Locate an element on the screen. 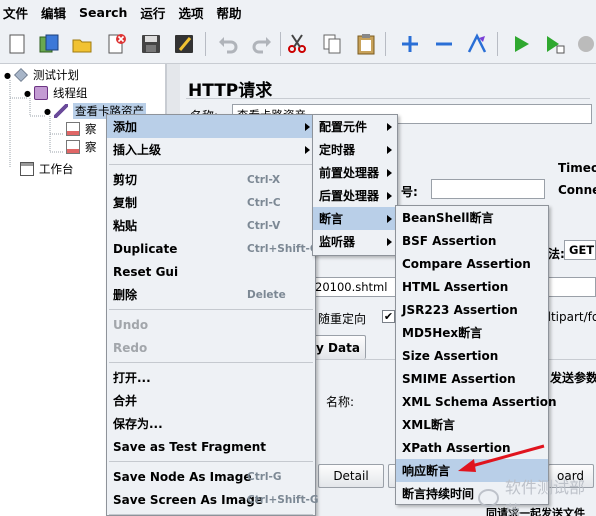 This screenshot has height=516, width=596. watermark: 软件测试部落 is located at coordinates (537, 495).